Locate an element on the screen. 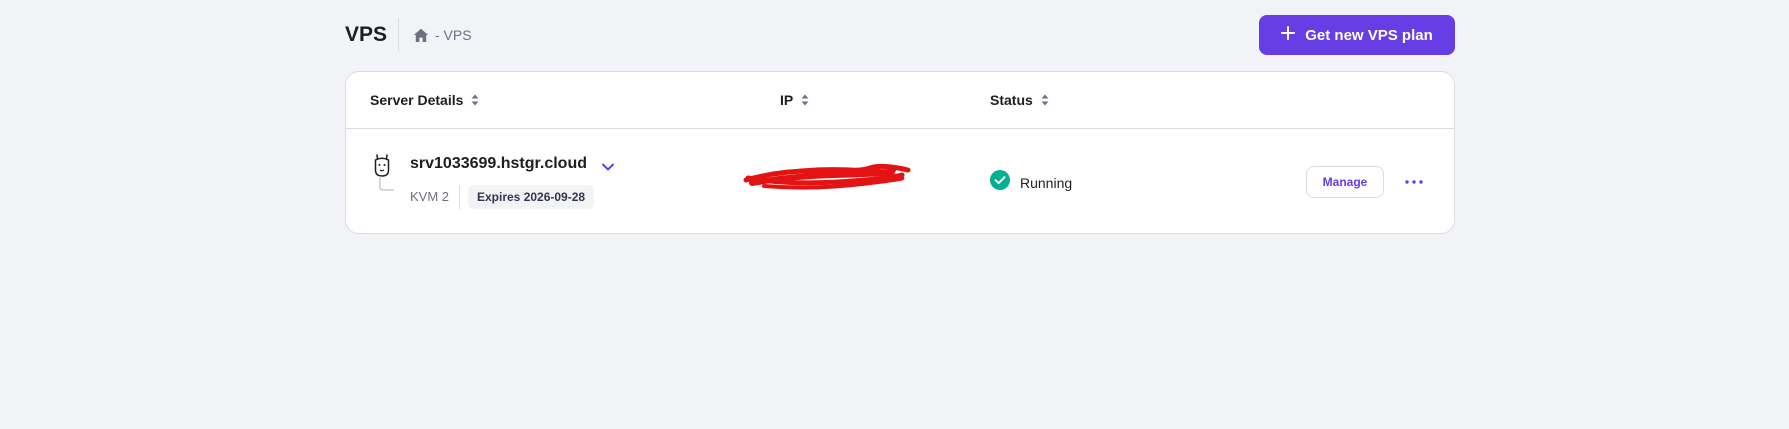  more-horizontal-icon is located at coordinates (1414, 182).